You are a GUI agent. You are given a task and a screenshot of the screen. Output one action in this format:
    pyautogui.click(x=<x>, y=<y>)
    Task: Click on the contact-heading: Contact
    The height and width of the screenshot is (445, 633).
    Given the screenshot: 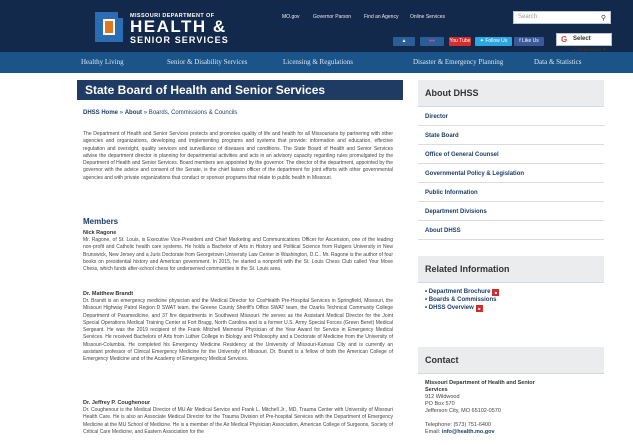 What is the action you would take?
    pyautogui.click(x=511, y=360)
    